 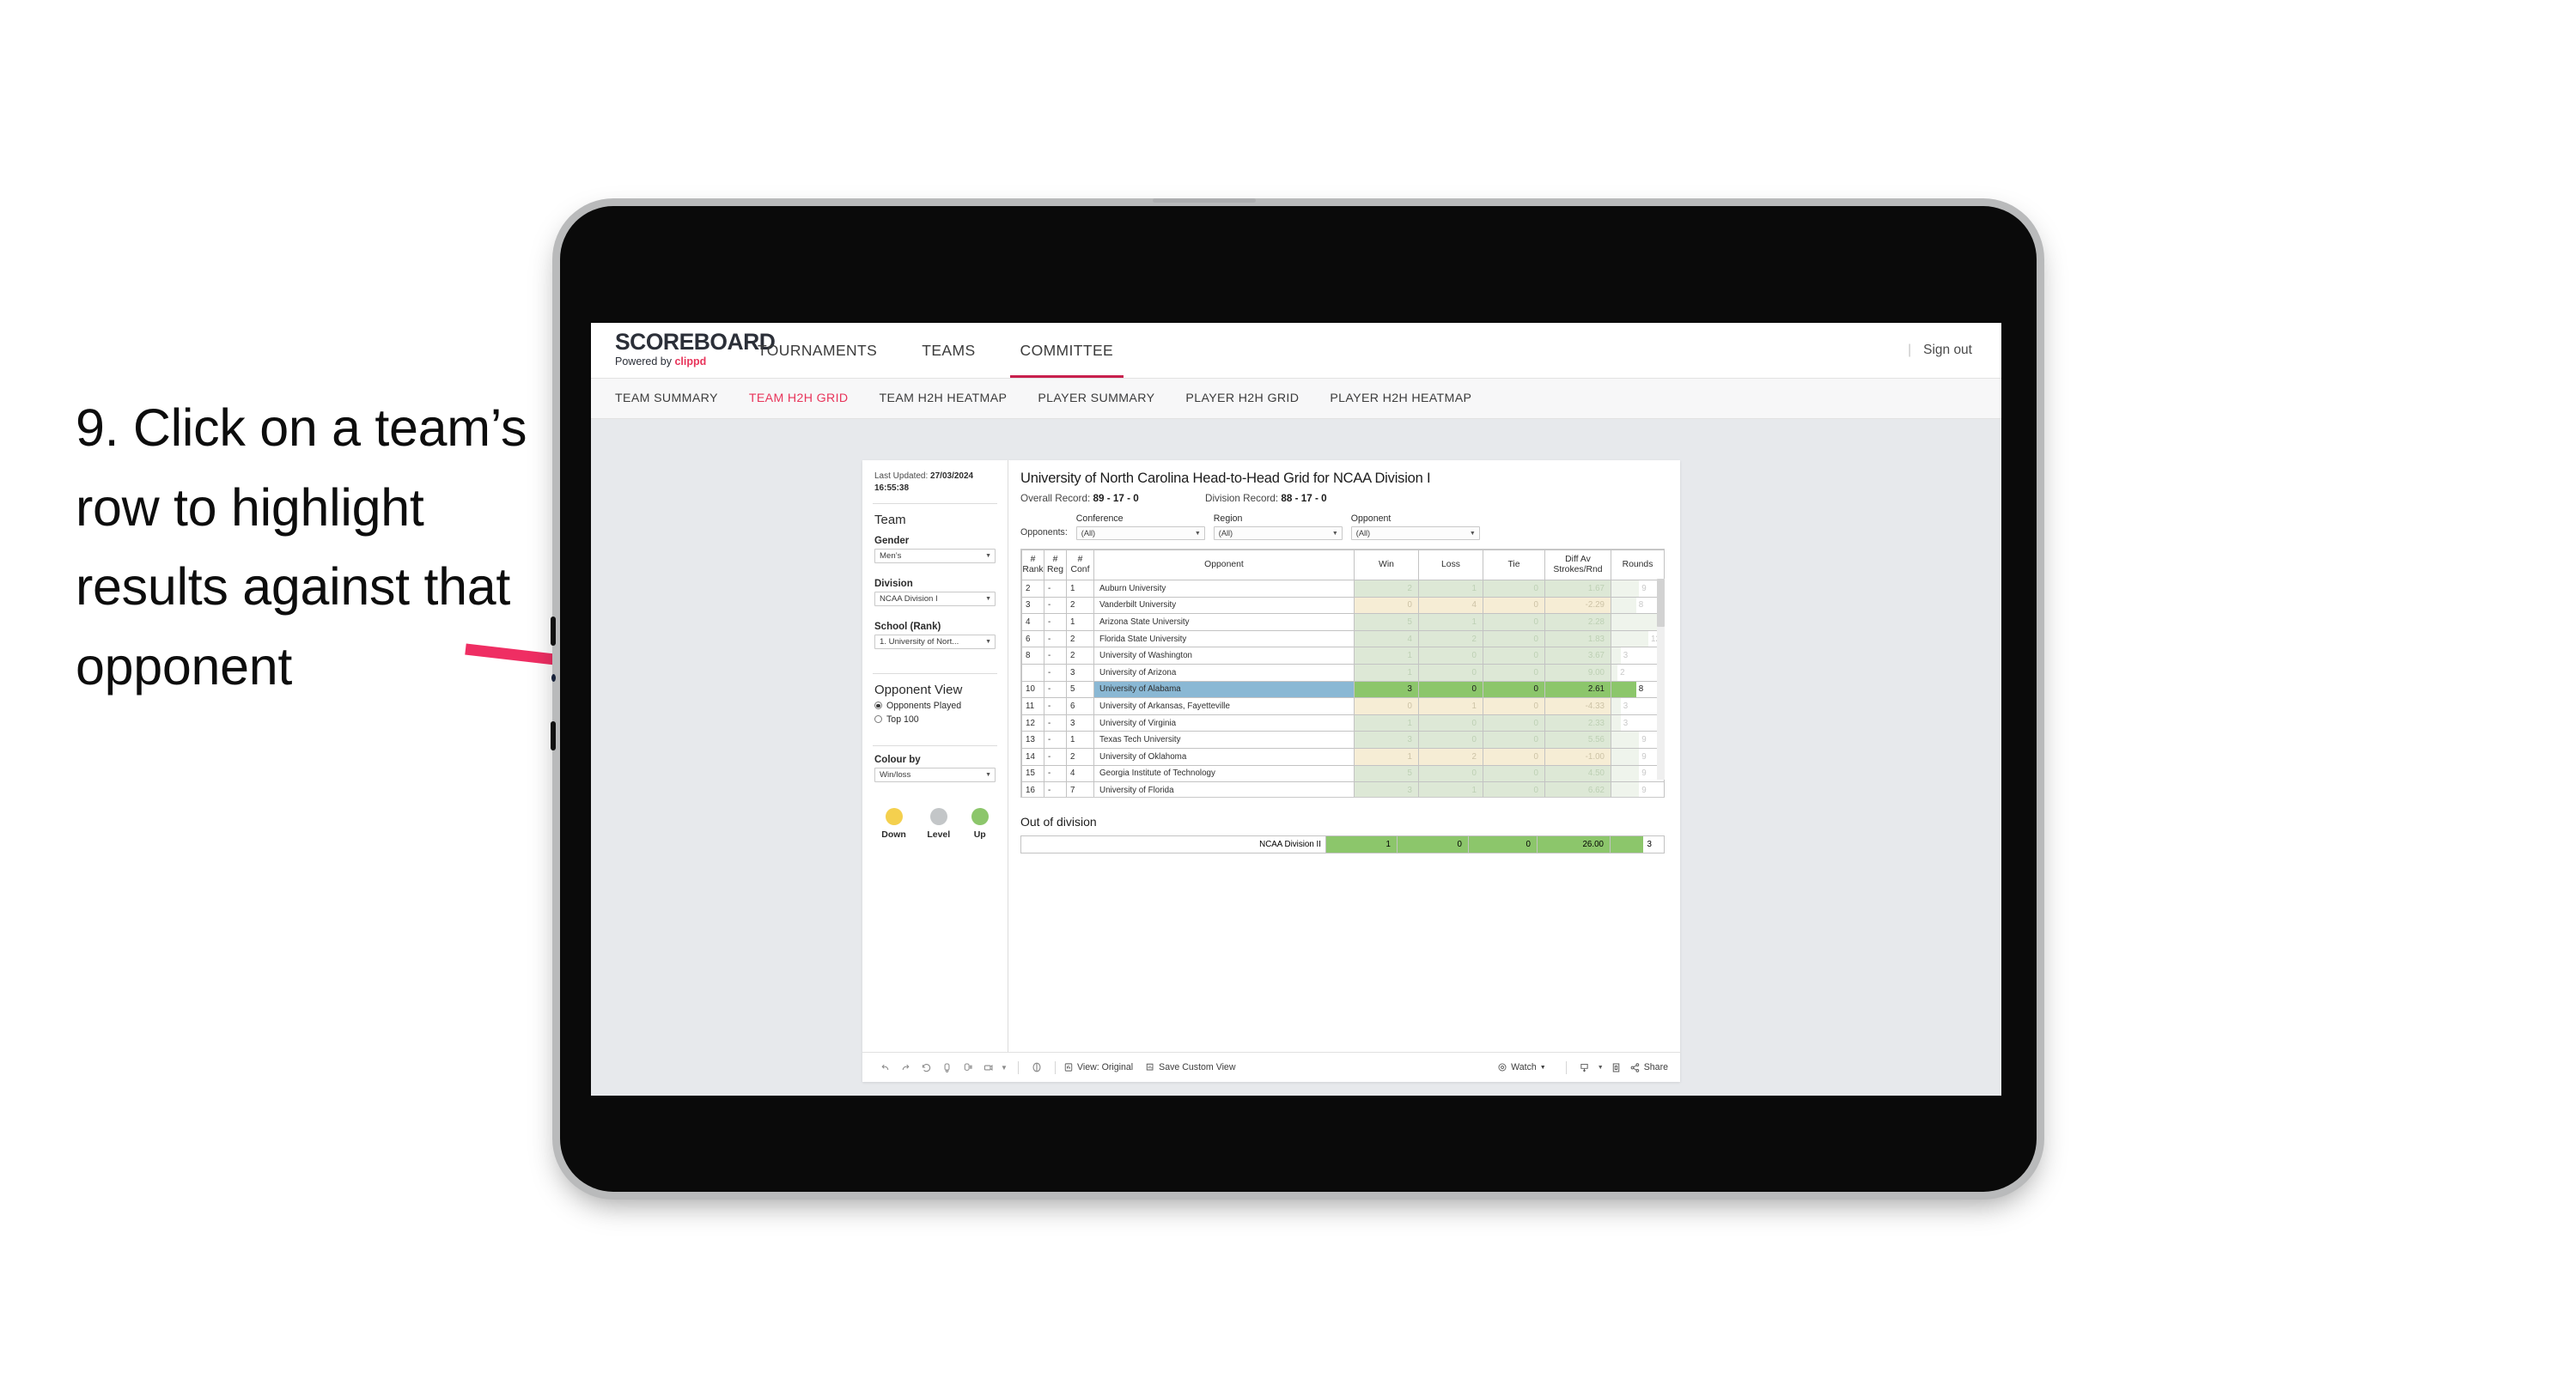 I want to click on colour-by-select: Win/loss ▼, so click(x=935, y=774).